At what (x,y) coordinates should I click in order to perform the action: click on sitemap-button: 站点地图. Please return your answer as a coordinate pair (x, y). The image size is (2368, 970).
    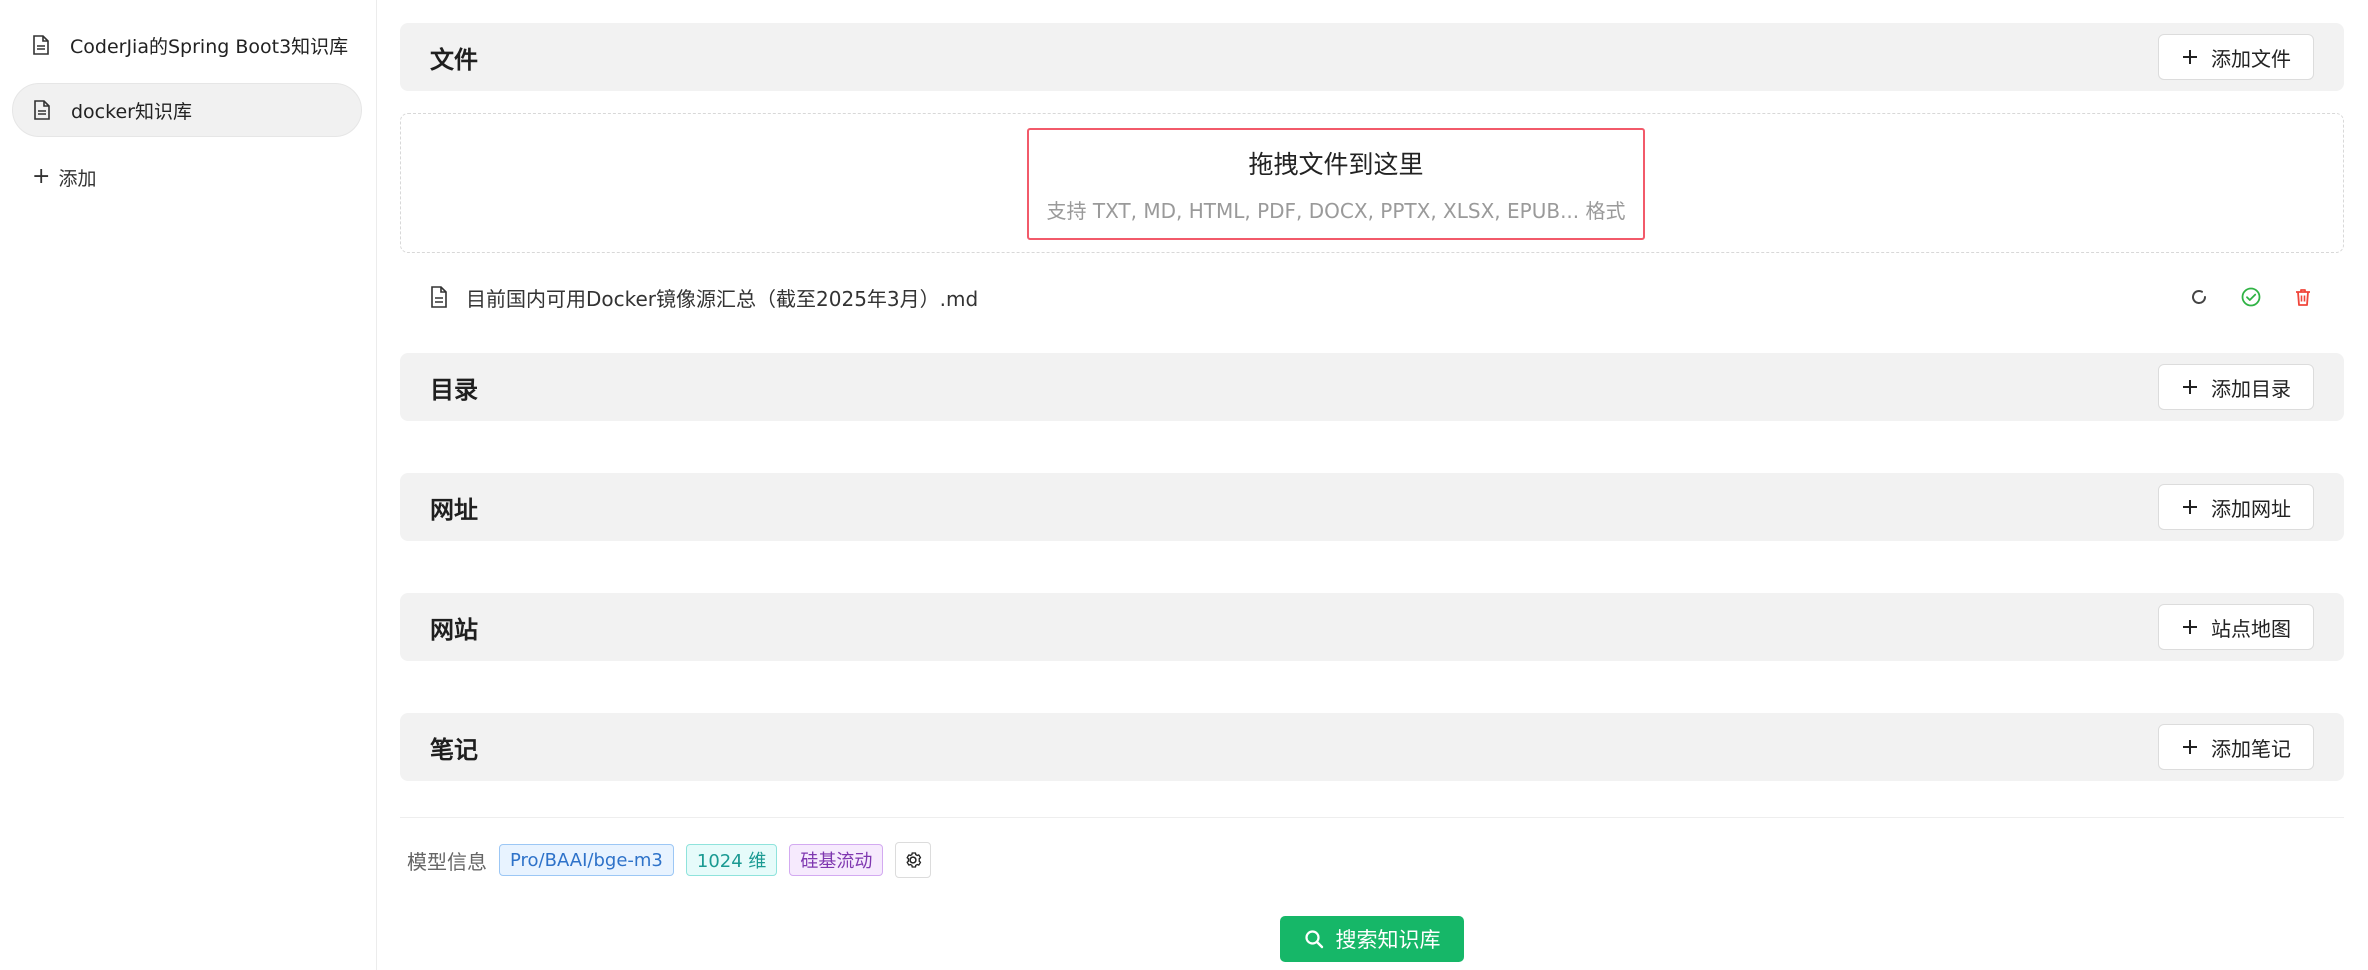
    Looking at the image, I should click on (2236, 627).